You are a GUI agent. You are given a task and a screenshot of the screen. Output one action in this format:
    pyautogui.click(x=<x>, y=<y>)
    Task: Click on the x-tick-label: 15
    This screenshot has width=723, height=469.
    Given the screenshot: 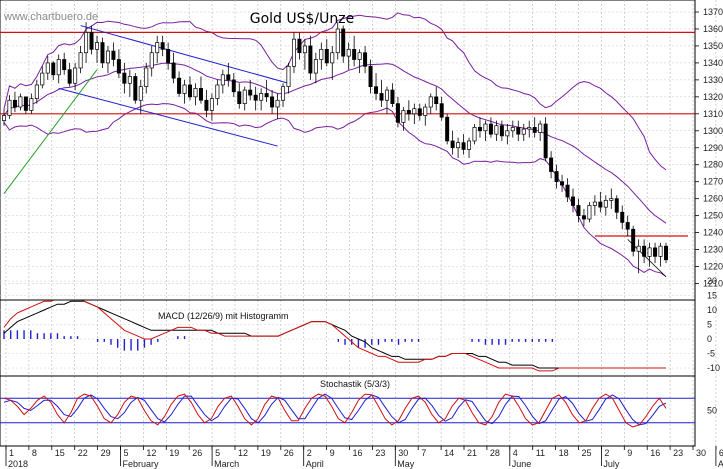 What is the action you would take?
    pyautogui.click(x=60, y=453)
    